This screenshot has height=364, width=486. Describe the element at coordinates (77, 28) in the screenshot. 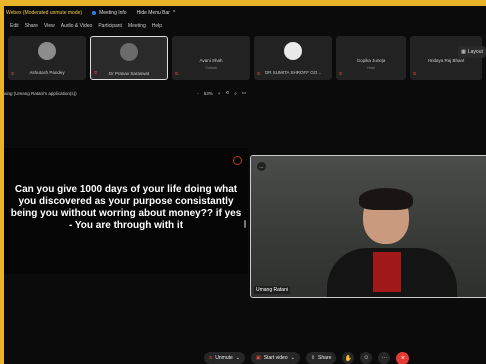

I see `menu-audio-video: Audio & Video` at that location.